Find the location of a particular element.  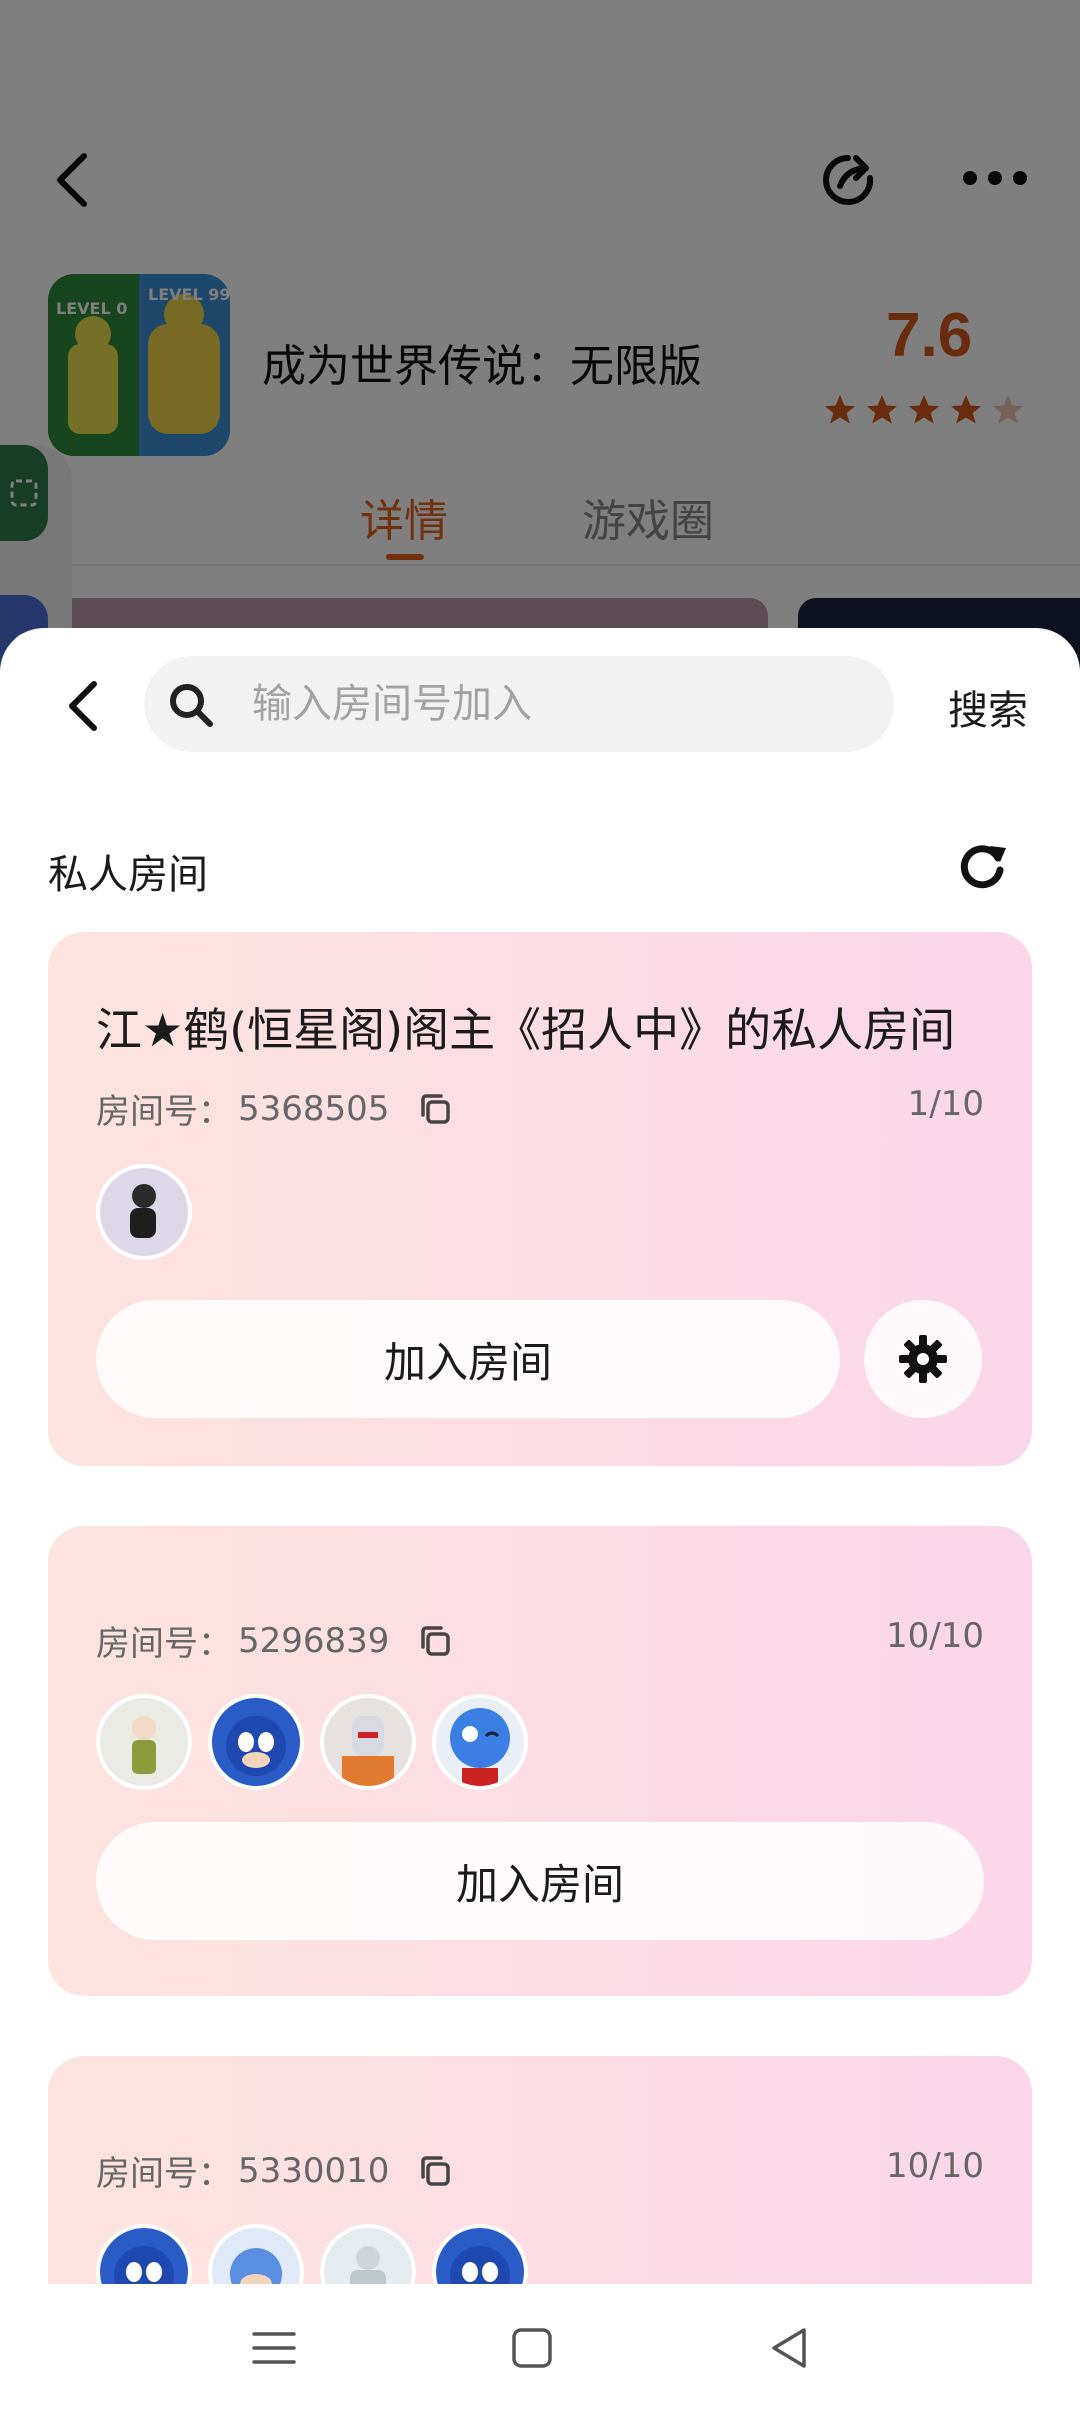

room-id: 房间号： 5330010 is located at coordinates (274, 2170).